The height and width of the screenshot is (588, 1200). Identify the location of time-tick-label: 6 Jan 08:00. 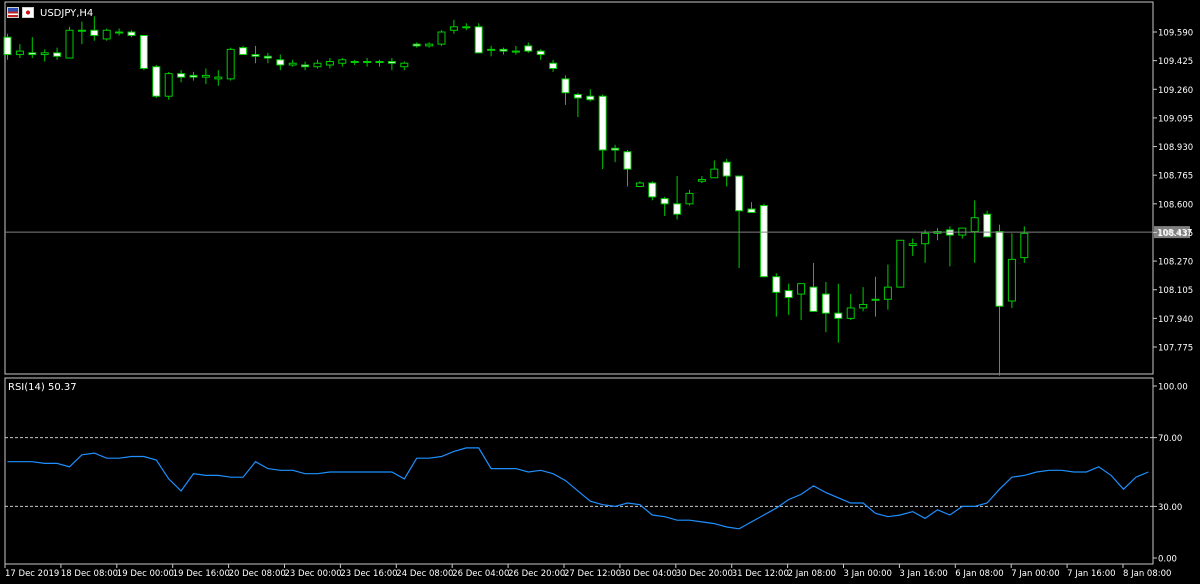
(979, 574).